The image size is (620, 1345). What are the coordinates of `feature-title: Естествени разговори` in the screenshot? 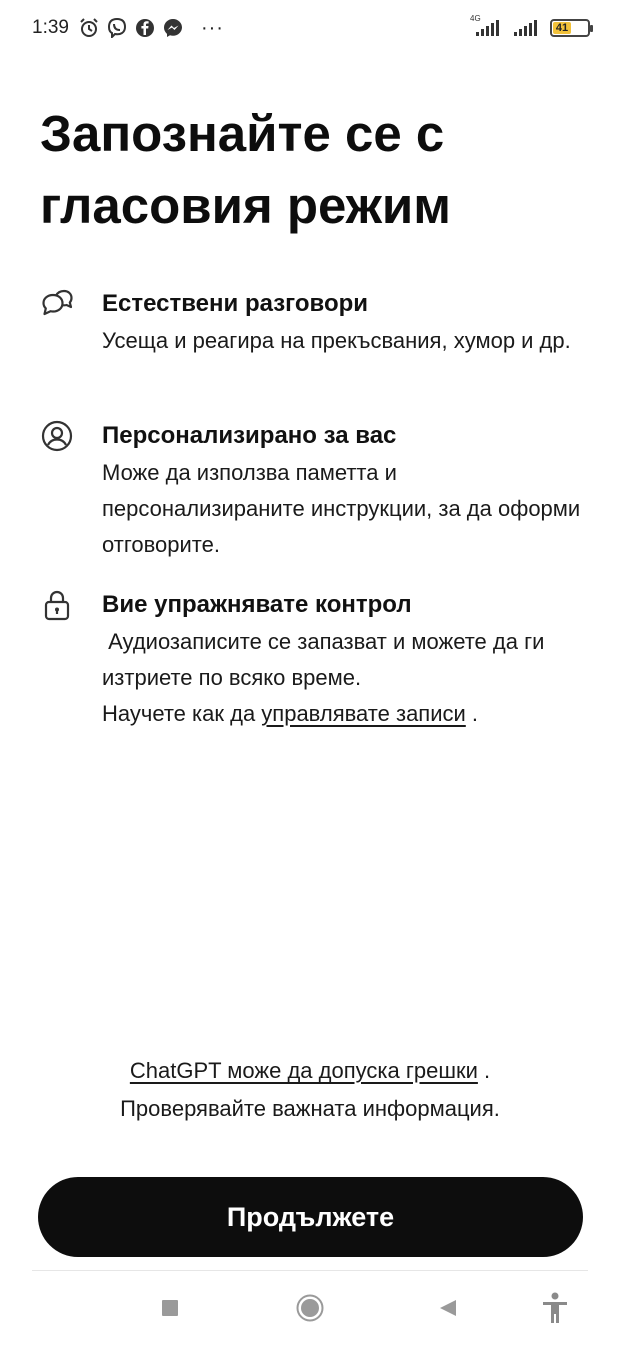 It's located at (235, 303).